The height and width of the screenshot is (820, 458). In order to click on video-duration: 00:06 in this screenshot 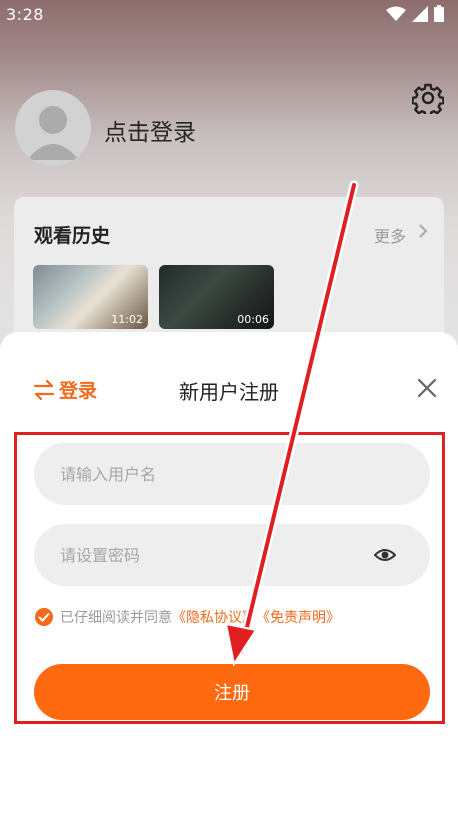, I will do `click(253, 319)`.